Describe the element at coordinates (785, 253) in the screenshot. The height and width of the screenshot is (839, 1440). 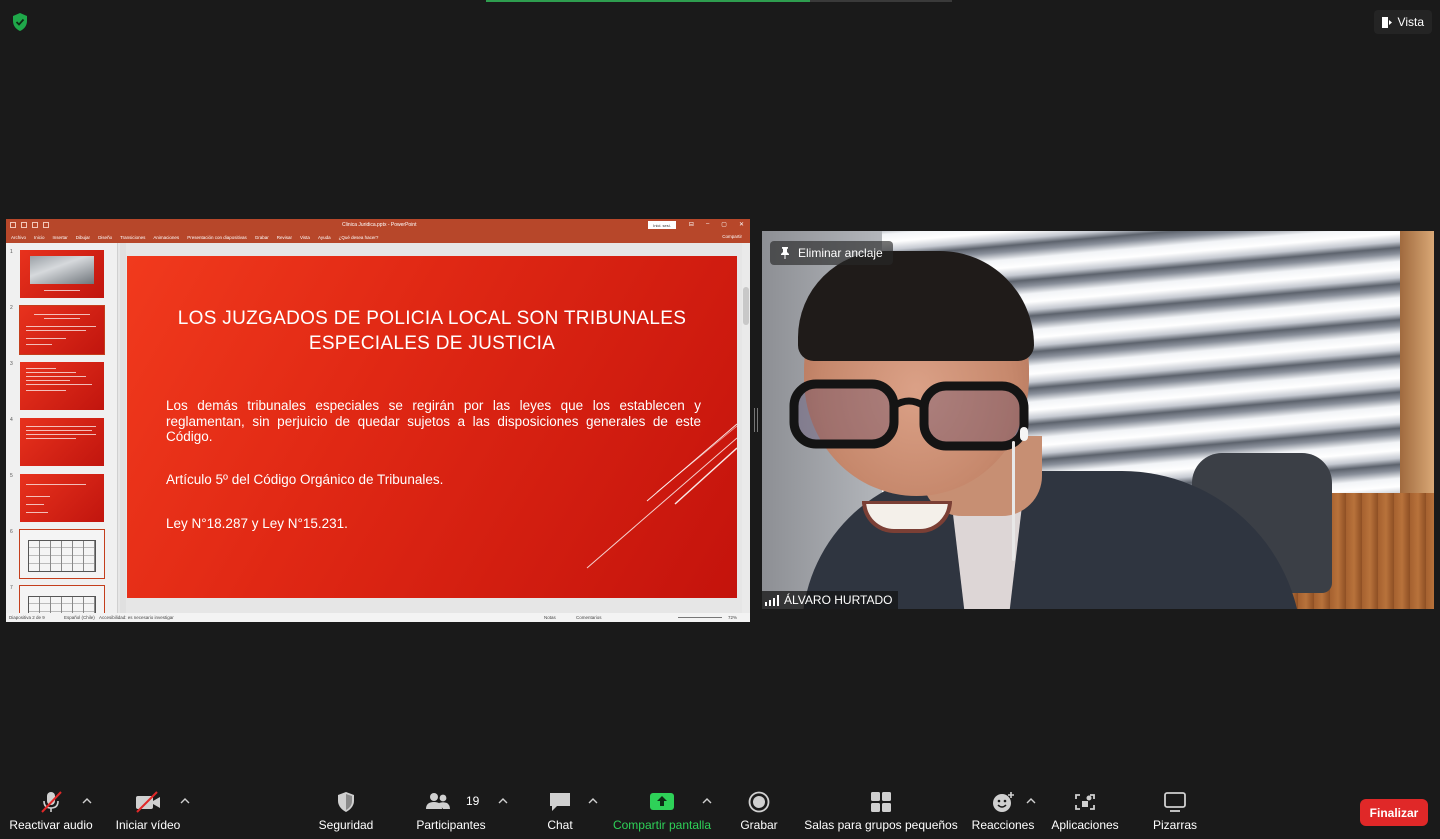
I see `pin-icon` at that location.